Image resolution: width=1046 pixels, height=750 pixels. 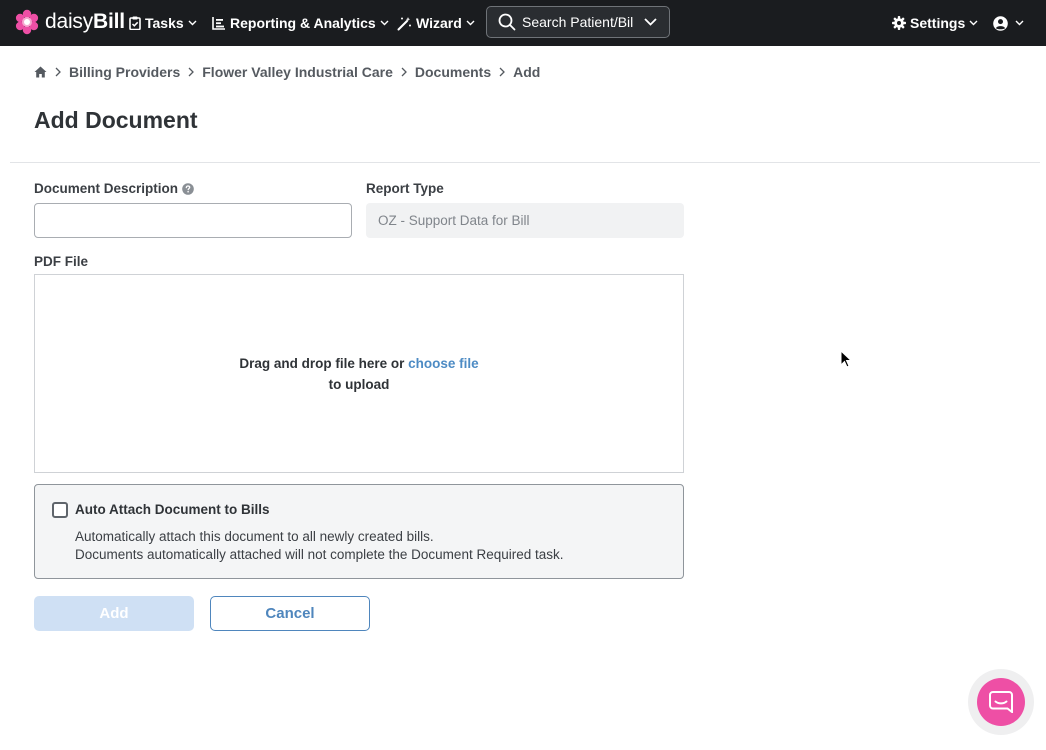 I want to click on chart-icon, so click(x=218, y=23).